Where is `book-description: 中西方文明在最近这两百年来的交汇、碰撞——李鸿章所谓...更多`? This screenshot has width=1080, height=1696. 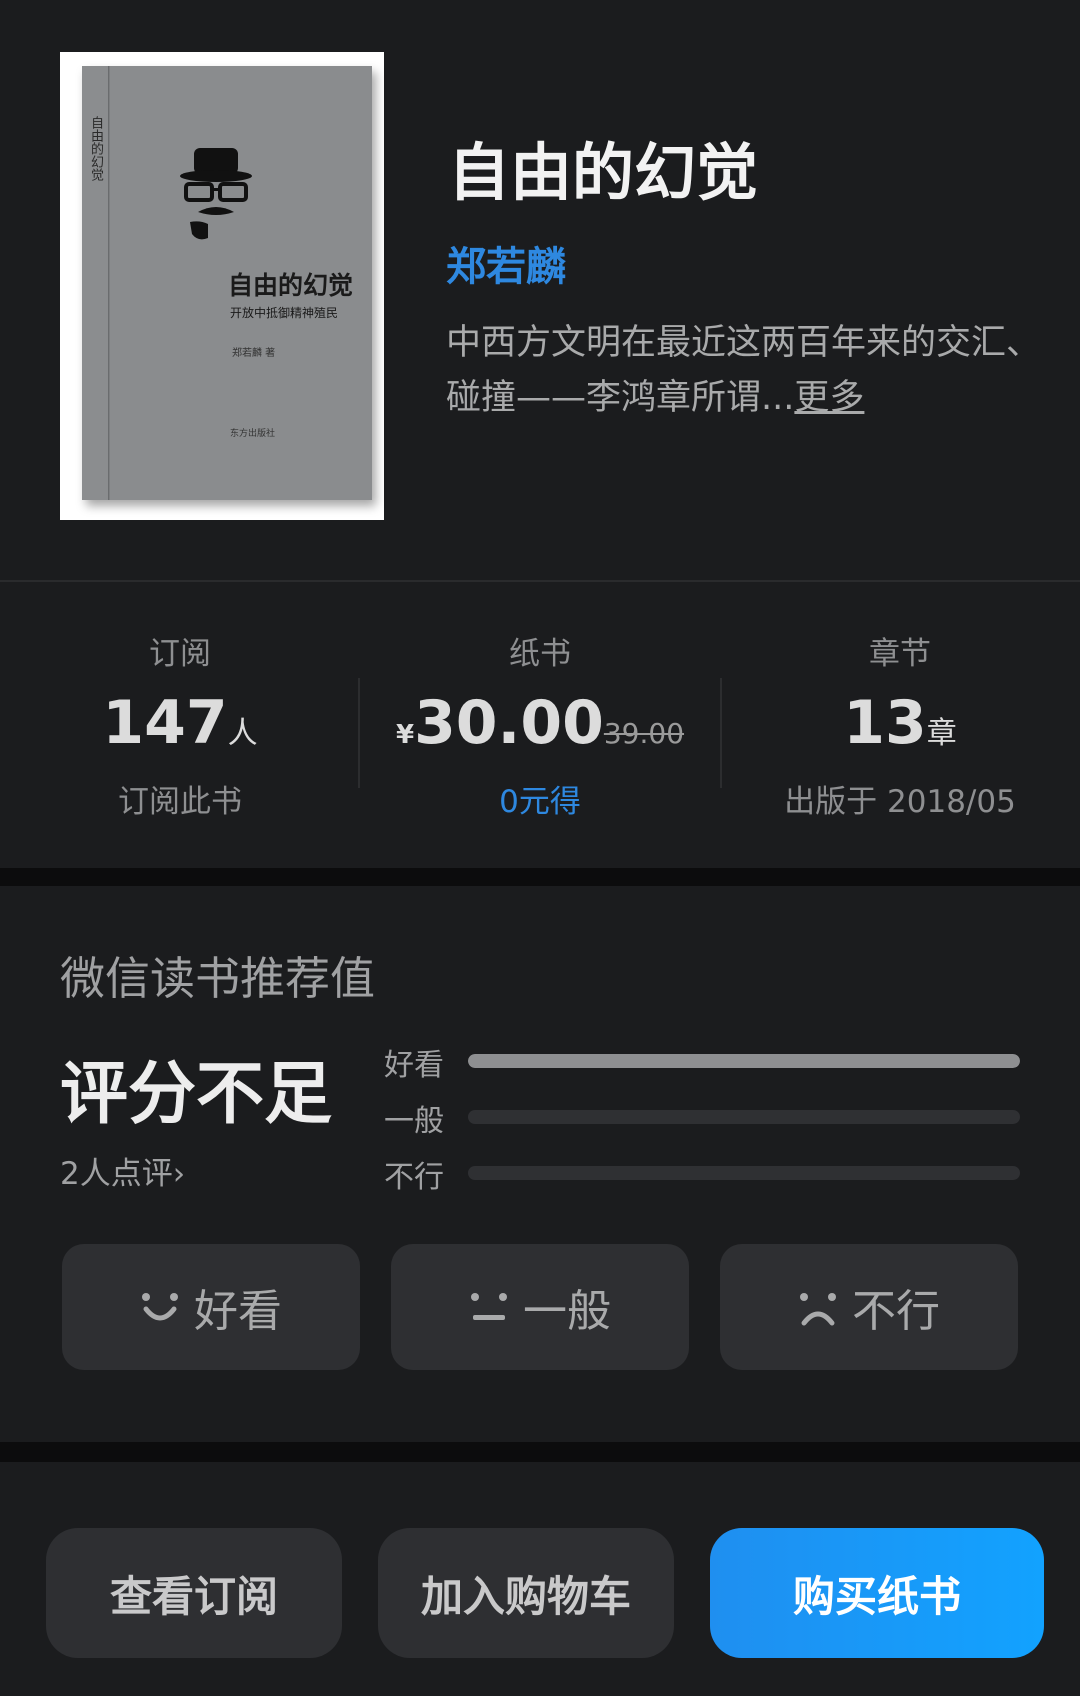 book-description: 中西方文明在最近这两百年来的交汇、碰撞——李鸿章所谓...更多 is located at coordinates (746, 371).